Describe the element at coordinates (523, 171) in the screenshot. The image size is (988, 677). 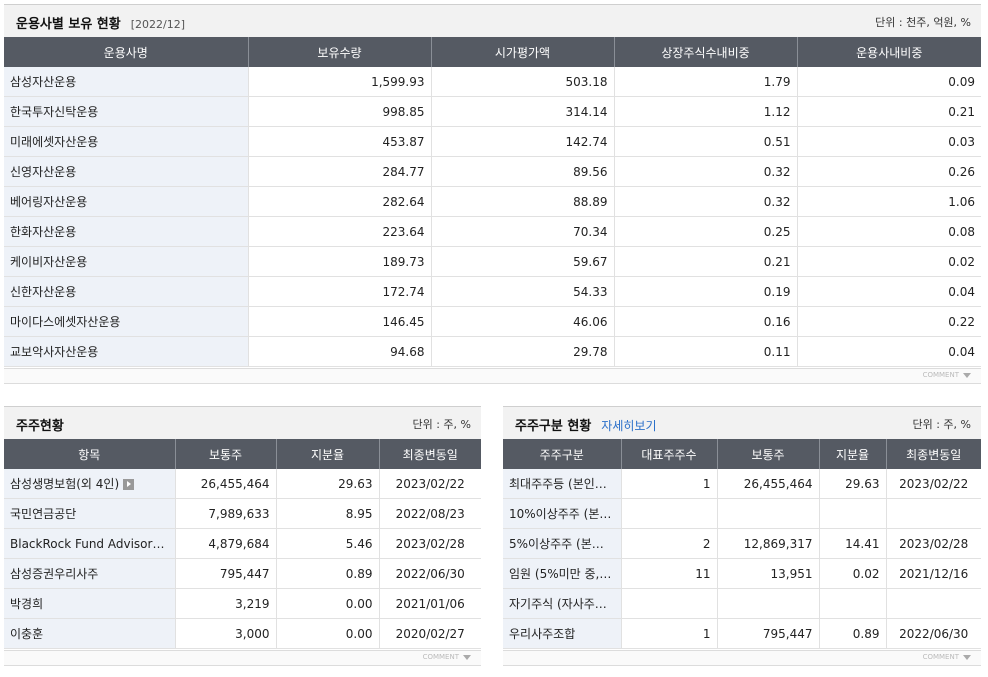
I see `table-cell-value: 89.56` at that location.